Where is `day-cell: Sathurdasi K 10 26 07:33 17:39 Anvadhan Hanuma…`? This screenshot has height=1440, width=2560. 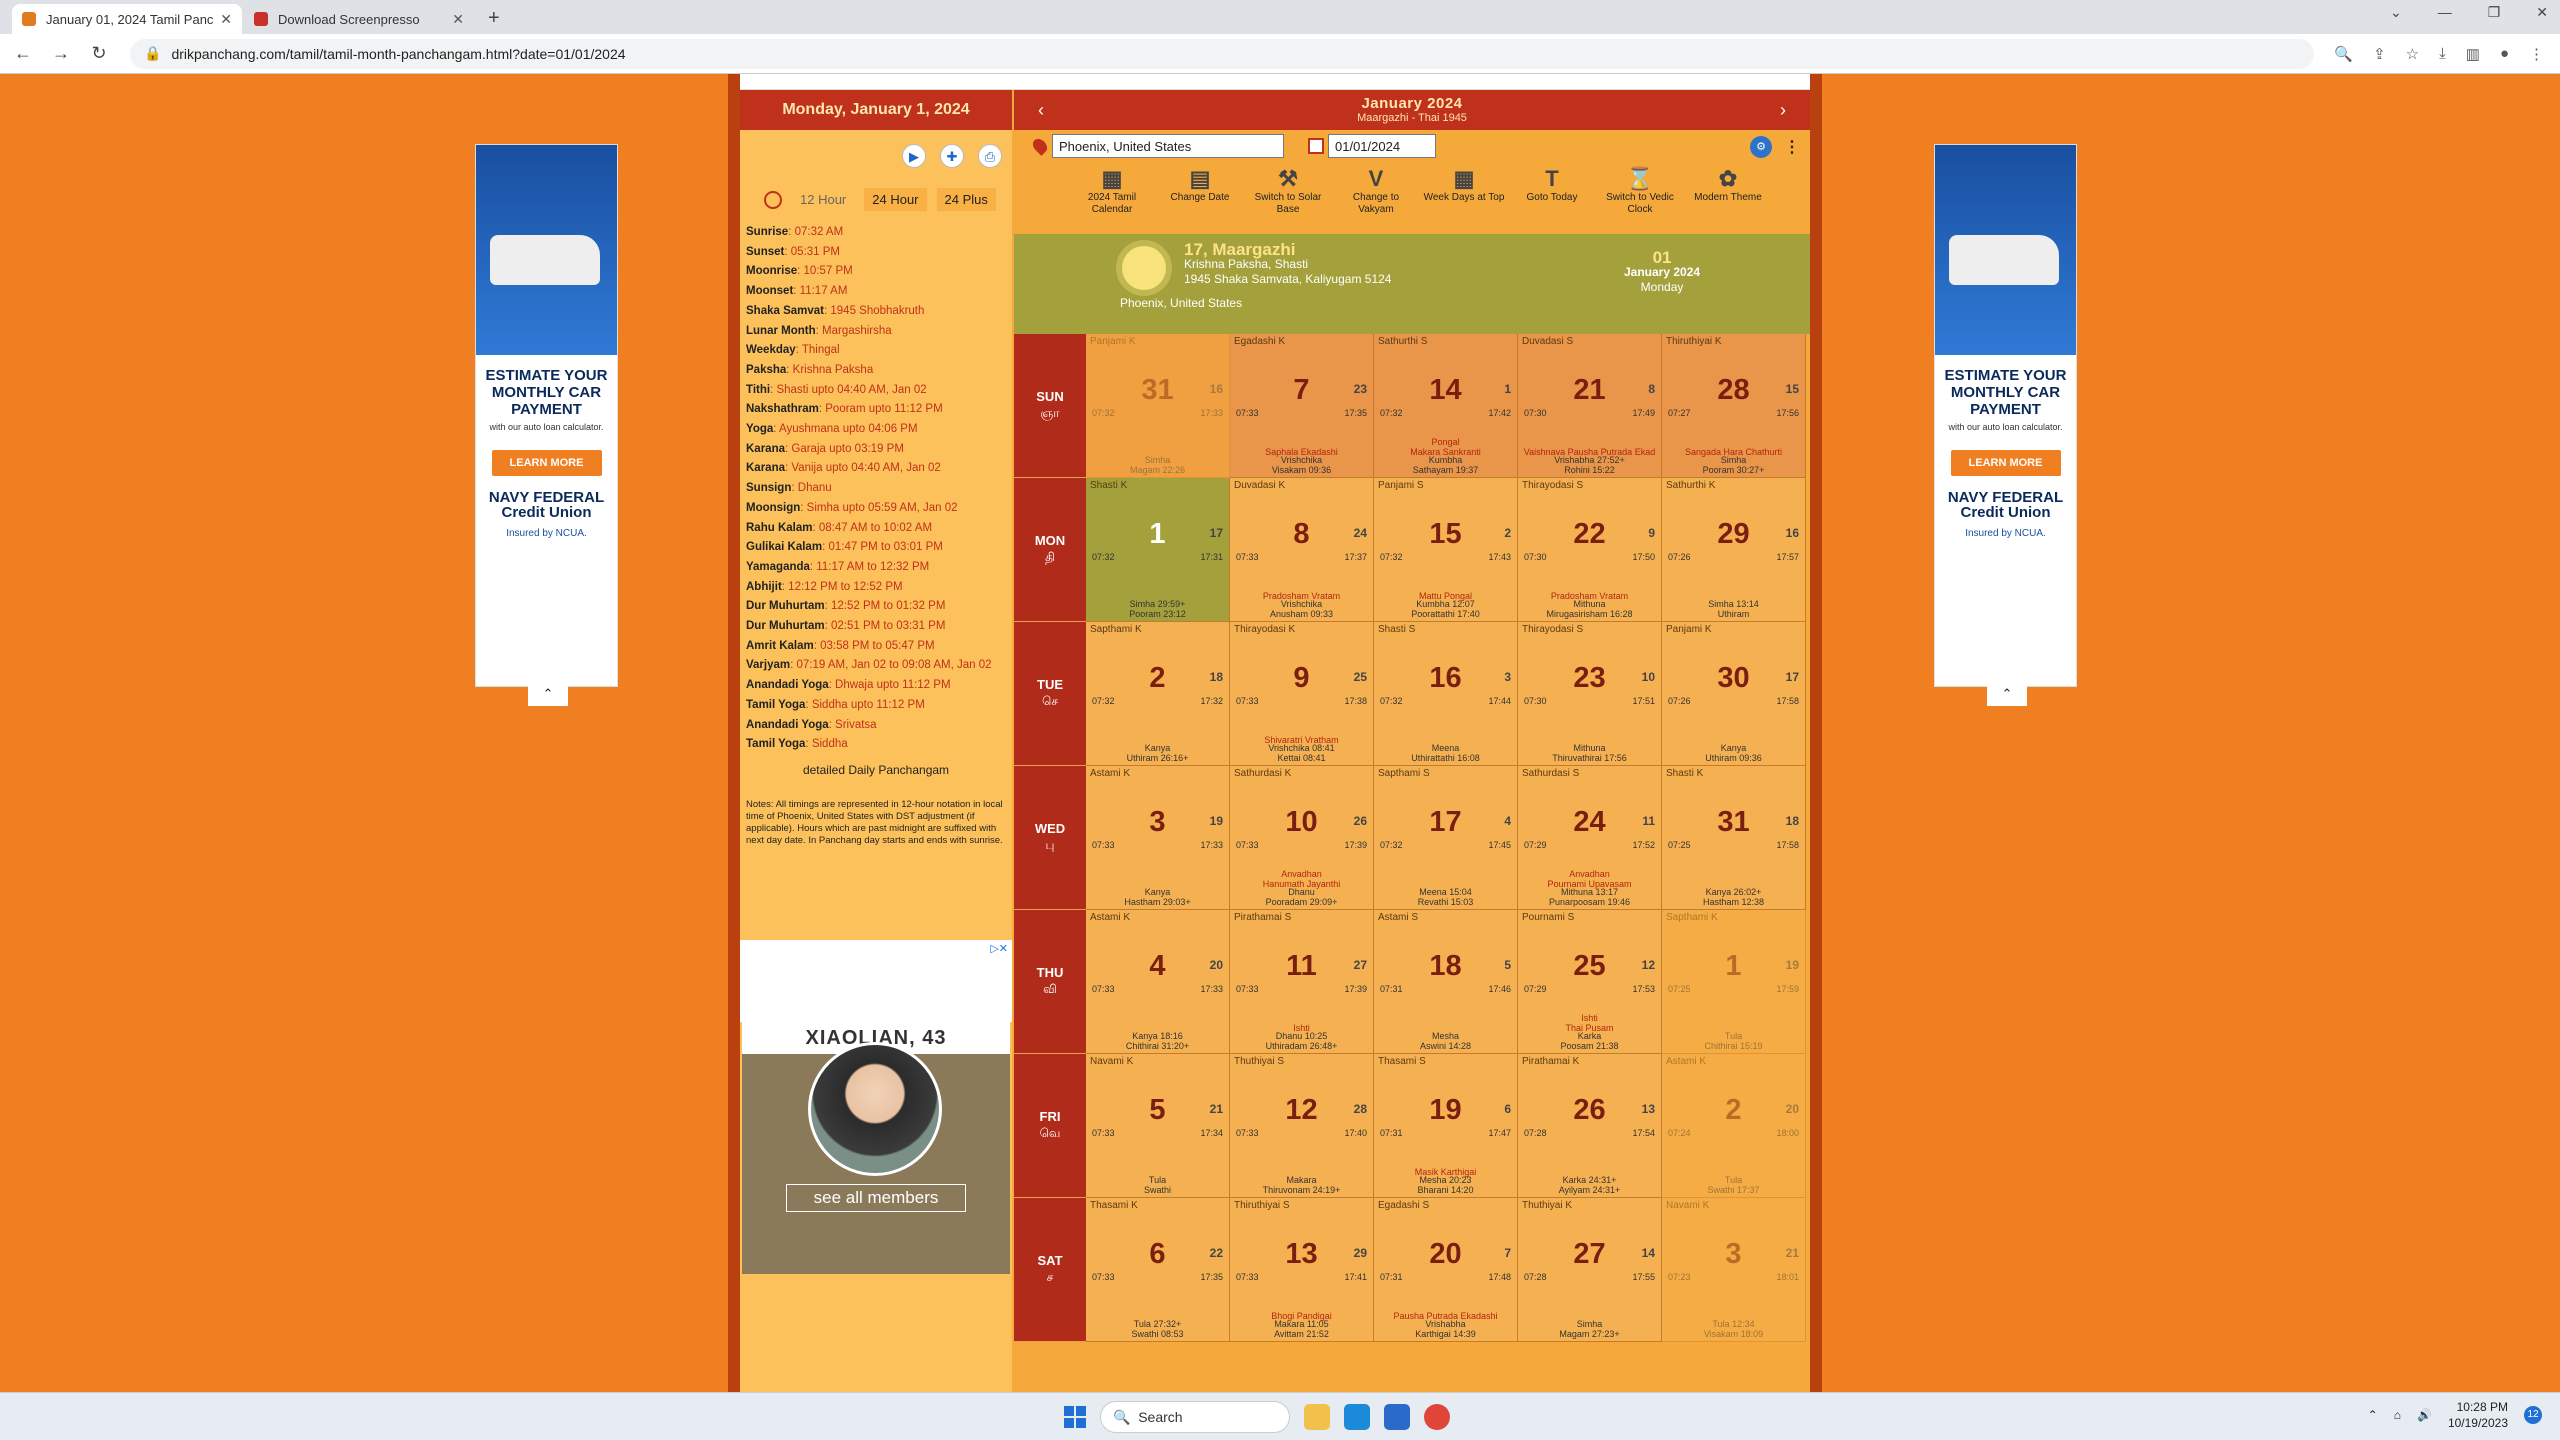 day-cell: Sathurdasi K 10 26 07:33 17:39 Anvadhan Hanuma… is located at coordinates (1302, 838).